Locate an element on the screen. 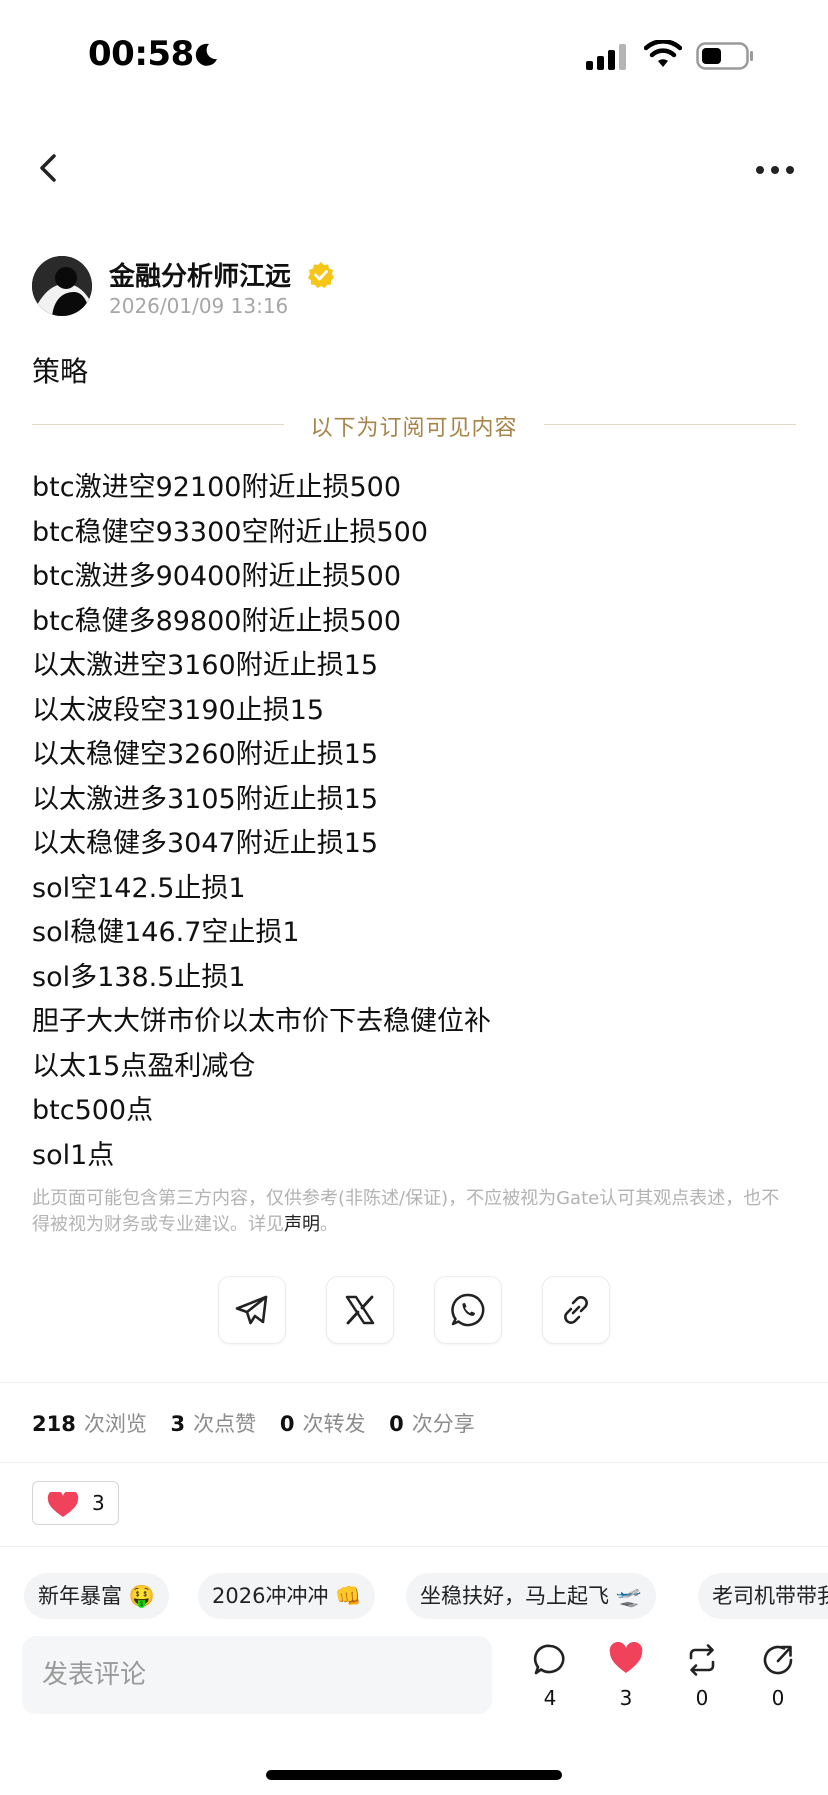  home-indicator is located at coordinates (414, 1775).